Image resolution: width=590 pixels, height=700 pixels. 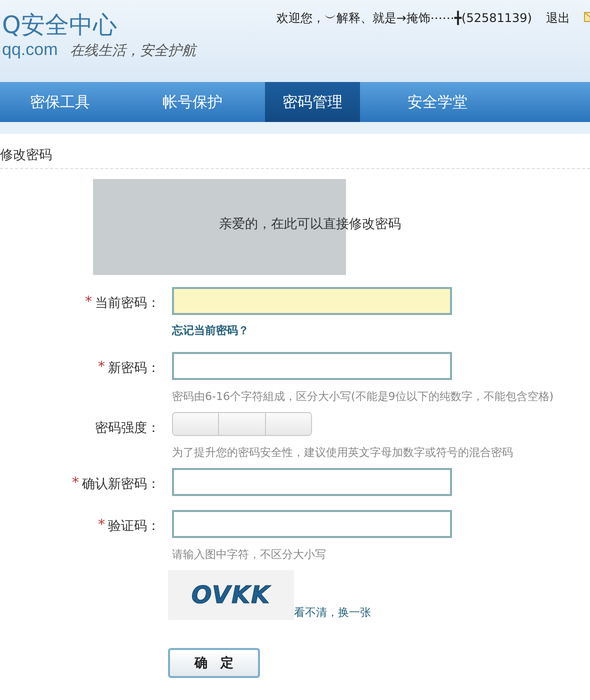 I want to click on welcome-text: 欢迎您，︶解释、就是→掩饰⋯⋯╋(52581139), so click(x=404, y=18).